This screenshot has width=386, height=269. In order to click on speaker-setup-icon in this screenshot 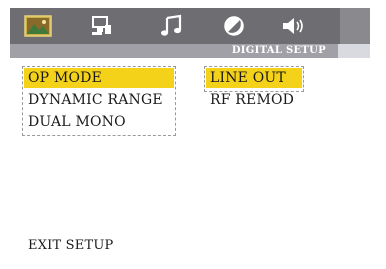, I will do `click(102, 26)`.